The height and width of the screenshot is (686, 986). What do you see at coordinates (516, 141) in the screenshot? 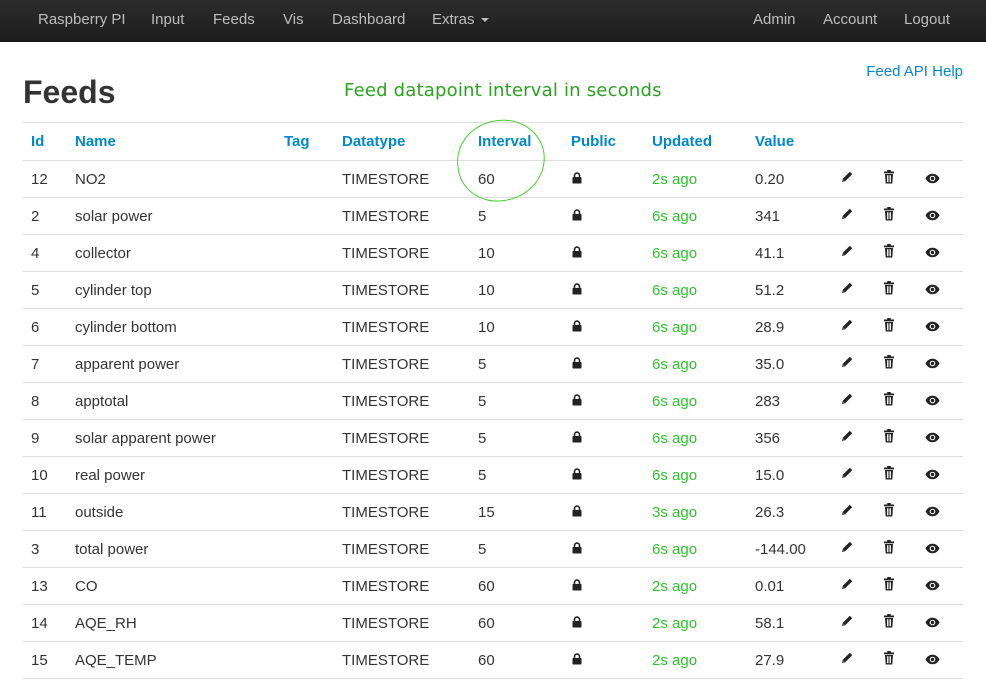
I see `header-interval: Interval` at bounding box center [516, 141].